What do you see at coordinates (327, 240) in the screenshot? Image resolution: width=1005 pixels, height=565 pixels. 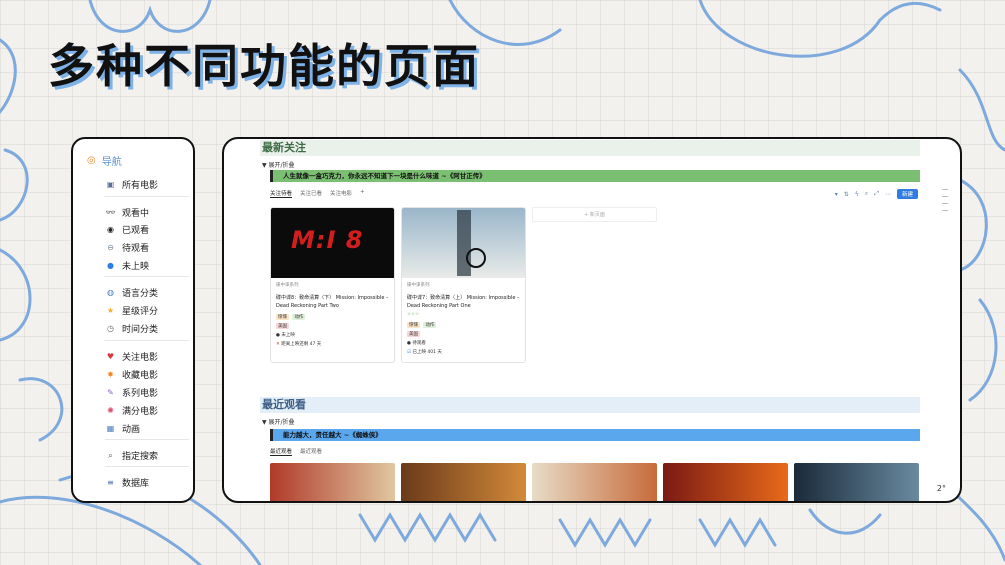 I see `poster-title: M:I 8` at bounding box center [327, 240].